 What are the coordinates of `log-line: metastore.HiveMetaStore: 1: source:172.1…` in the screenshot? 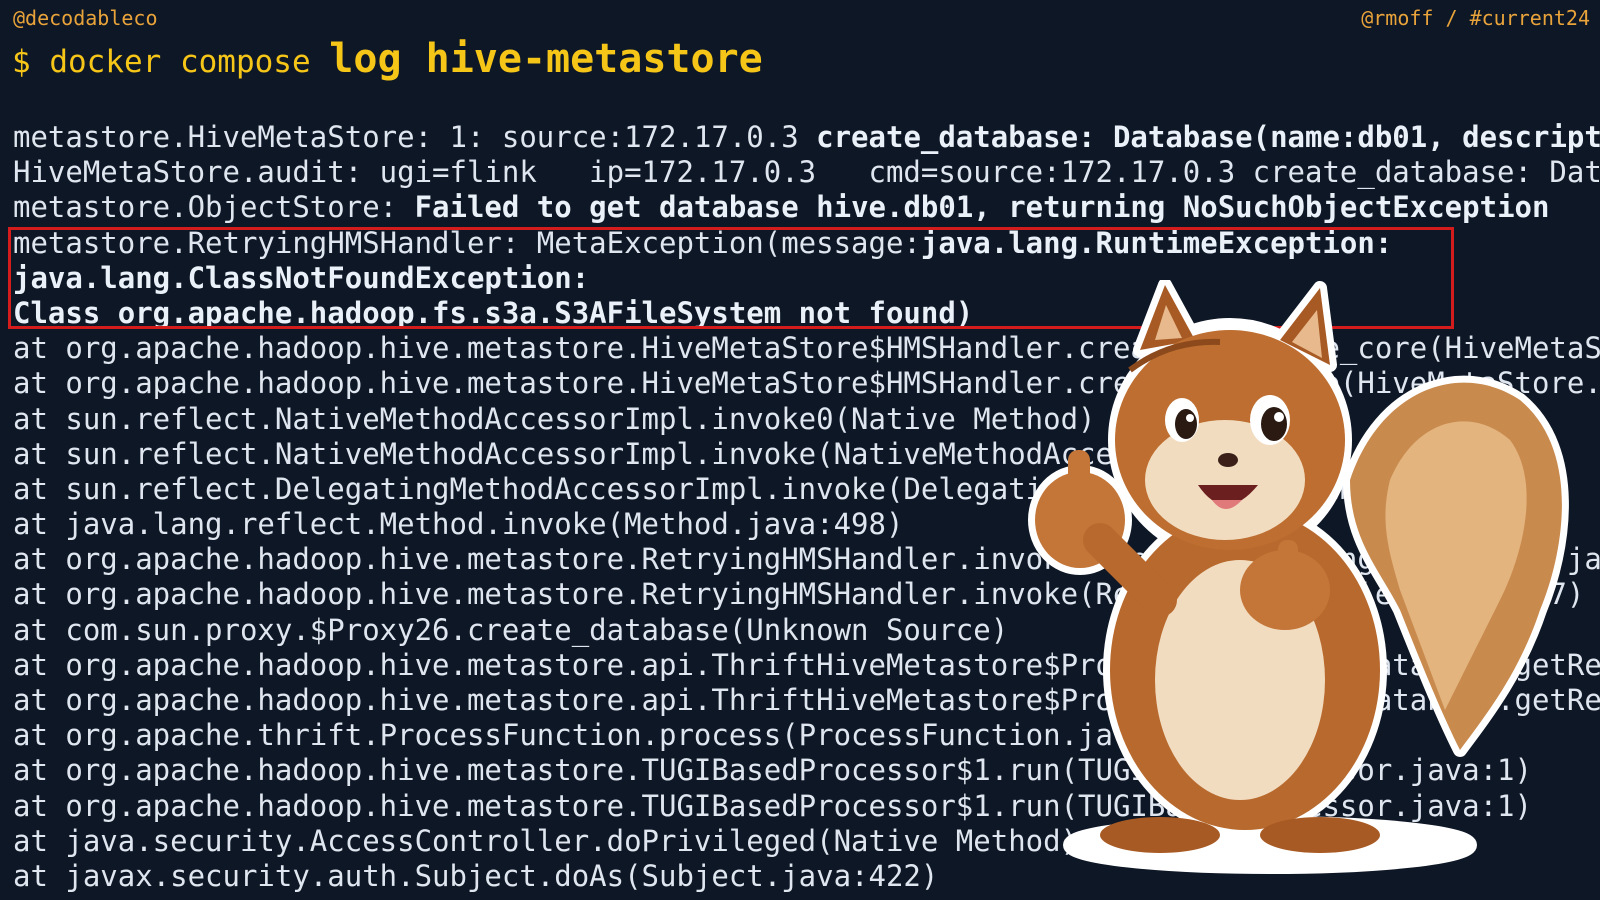 It's located at (806, 137).